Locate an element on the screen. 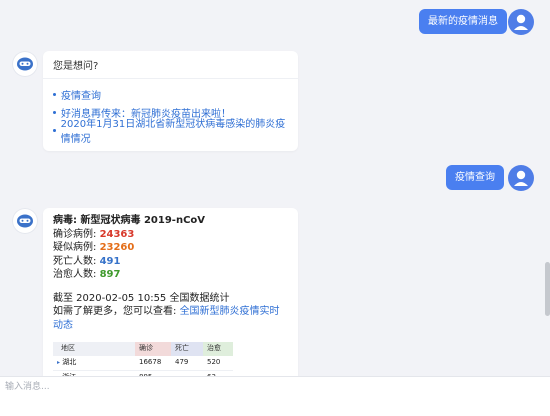 The image size is (550, 416). region-cell: ▸ 湖北 is located at coordinates (94, 363).